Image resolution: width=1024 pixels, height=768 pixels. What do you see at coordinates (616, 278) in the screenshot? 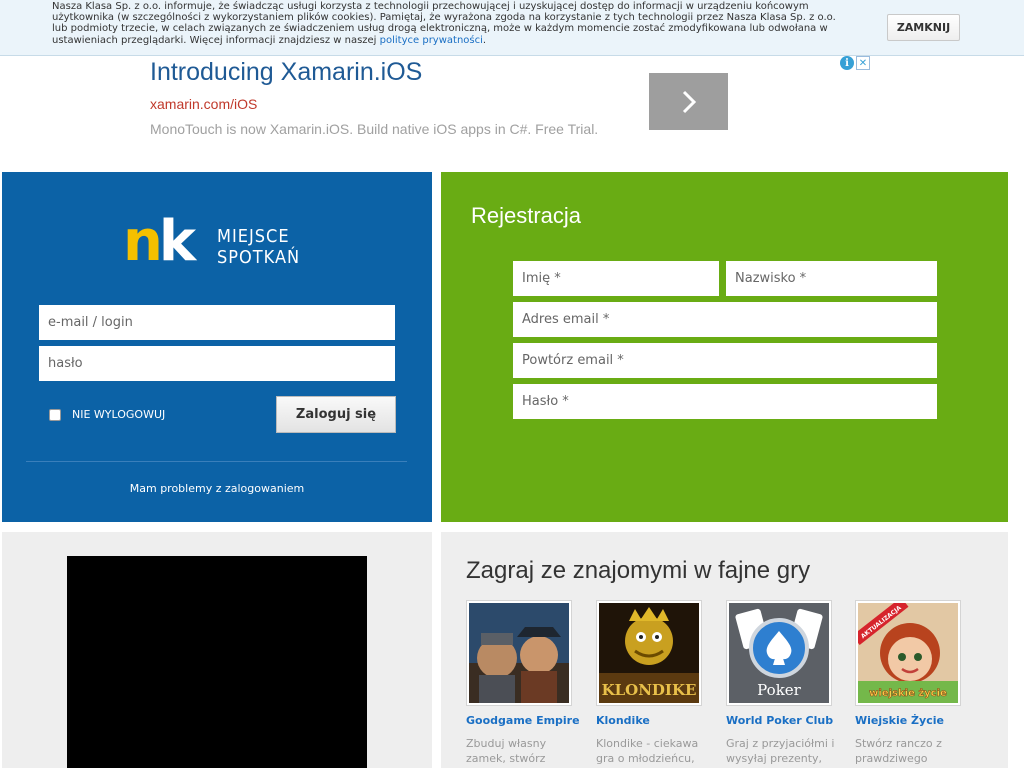
I see `first-name-input: Imię *` at bounding box center [616, 278].